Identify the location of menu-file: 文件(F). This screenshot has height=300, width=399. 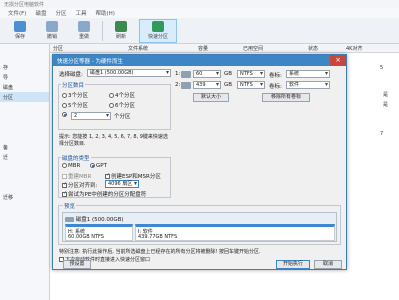
(17, 13).